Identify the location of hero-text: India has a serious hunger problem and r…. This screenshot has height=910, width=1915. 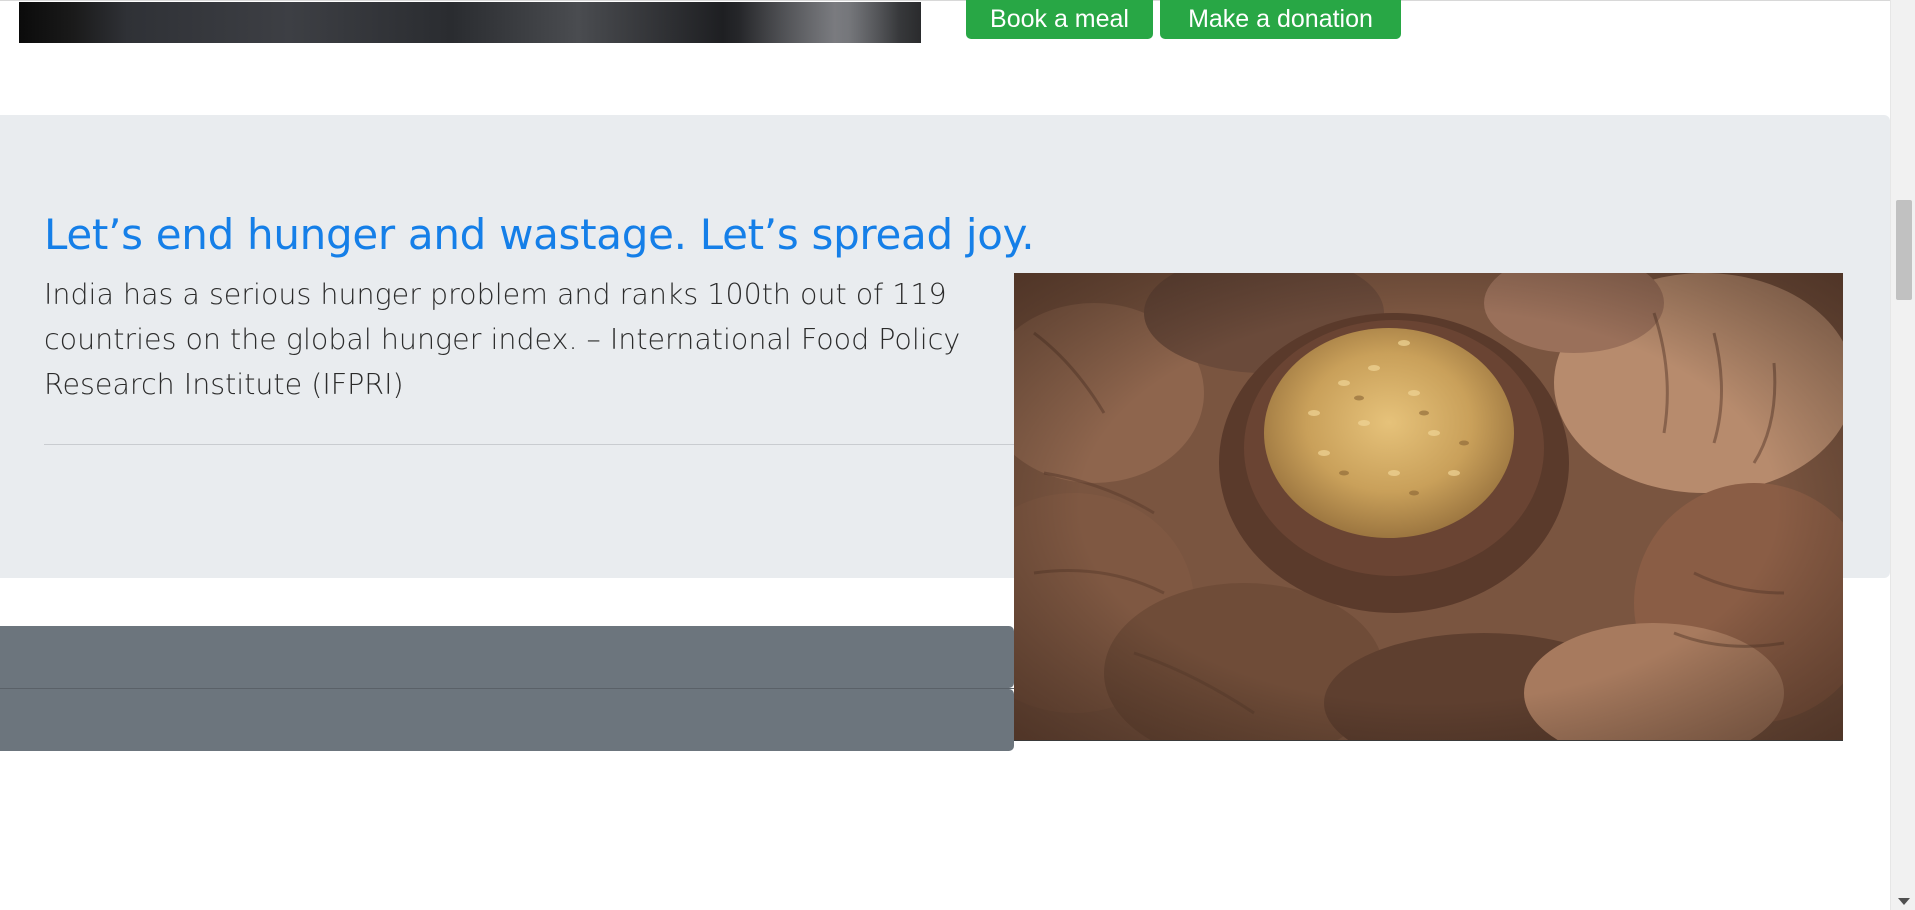
(502, 339).